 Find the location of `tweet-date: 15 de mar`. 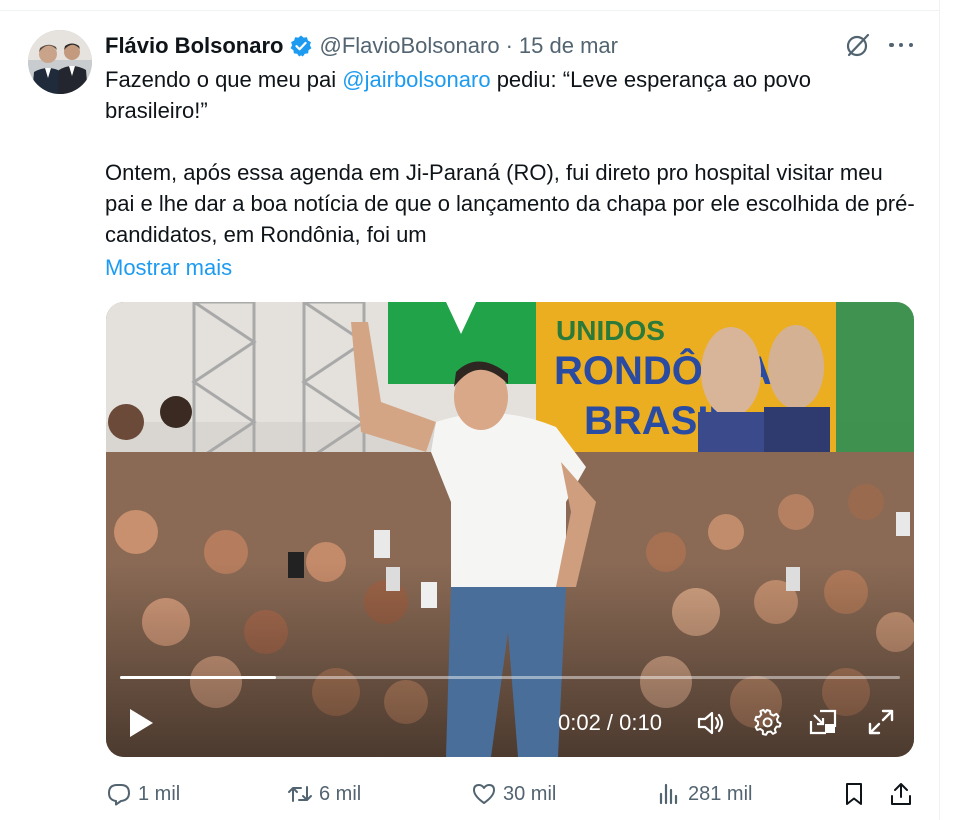

tweet-date: 15 de mar is located at coordinates (568, 46).